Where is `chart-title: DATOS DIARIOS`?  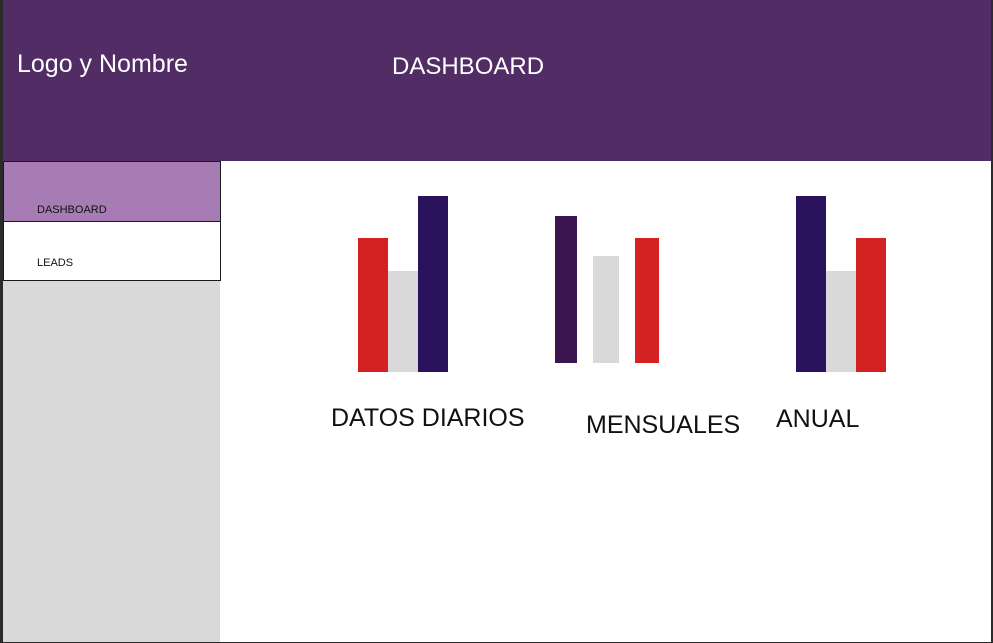
chart-title: DATOS DIARIOS is located at coordinates (428, 418).